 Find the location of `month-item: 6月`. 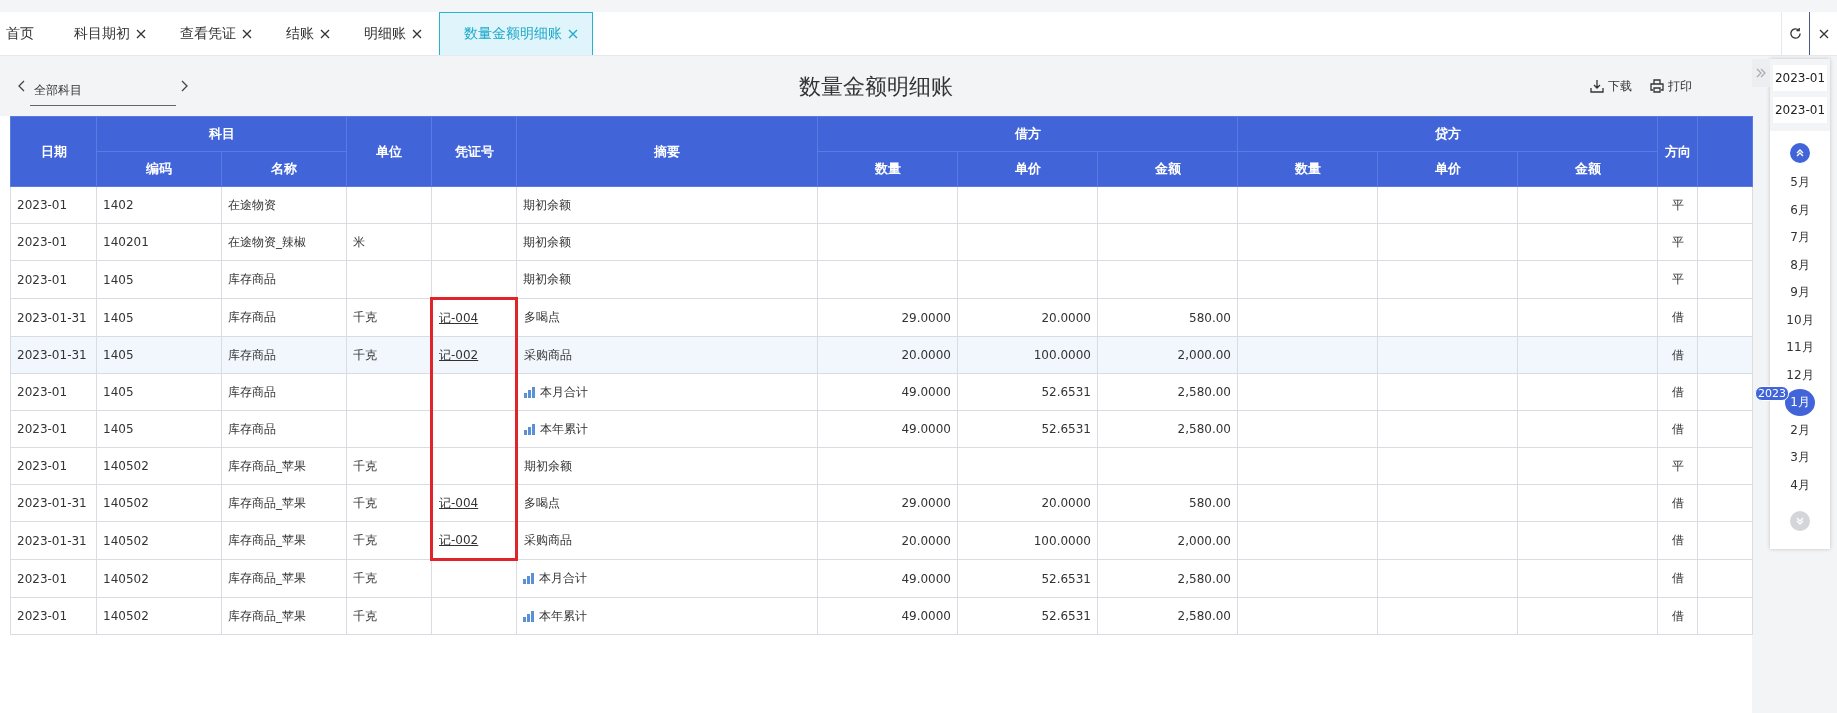

month-item: 6月 is located at coordinates (1800, 210).